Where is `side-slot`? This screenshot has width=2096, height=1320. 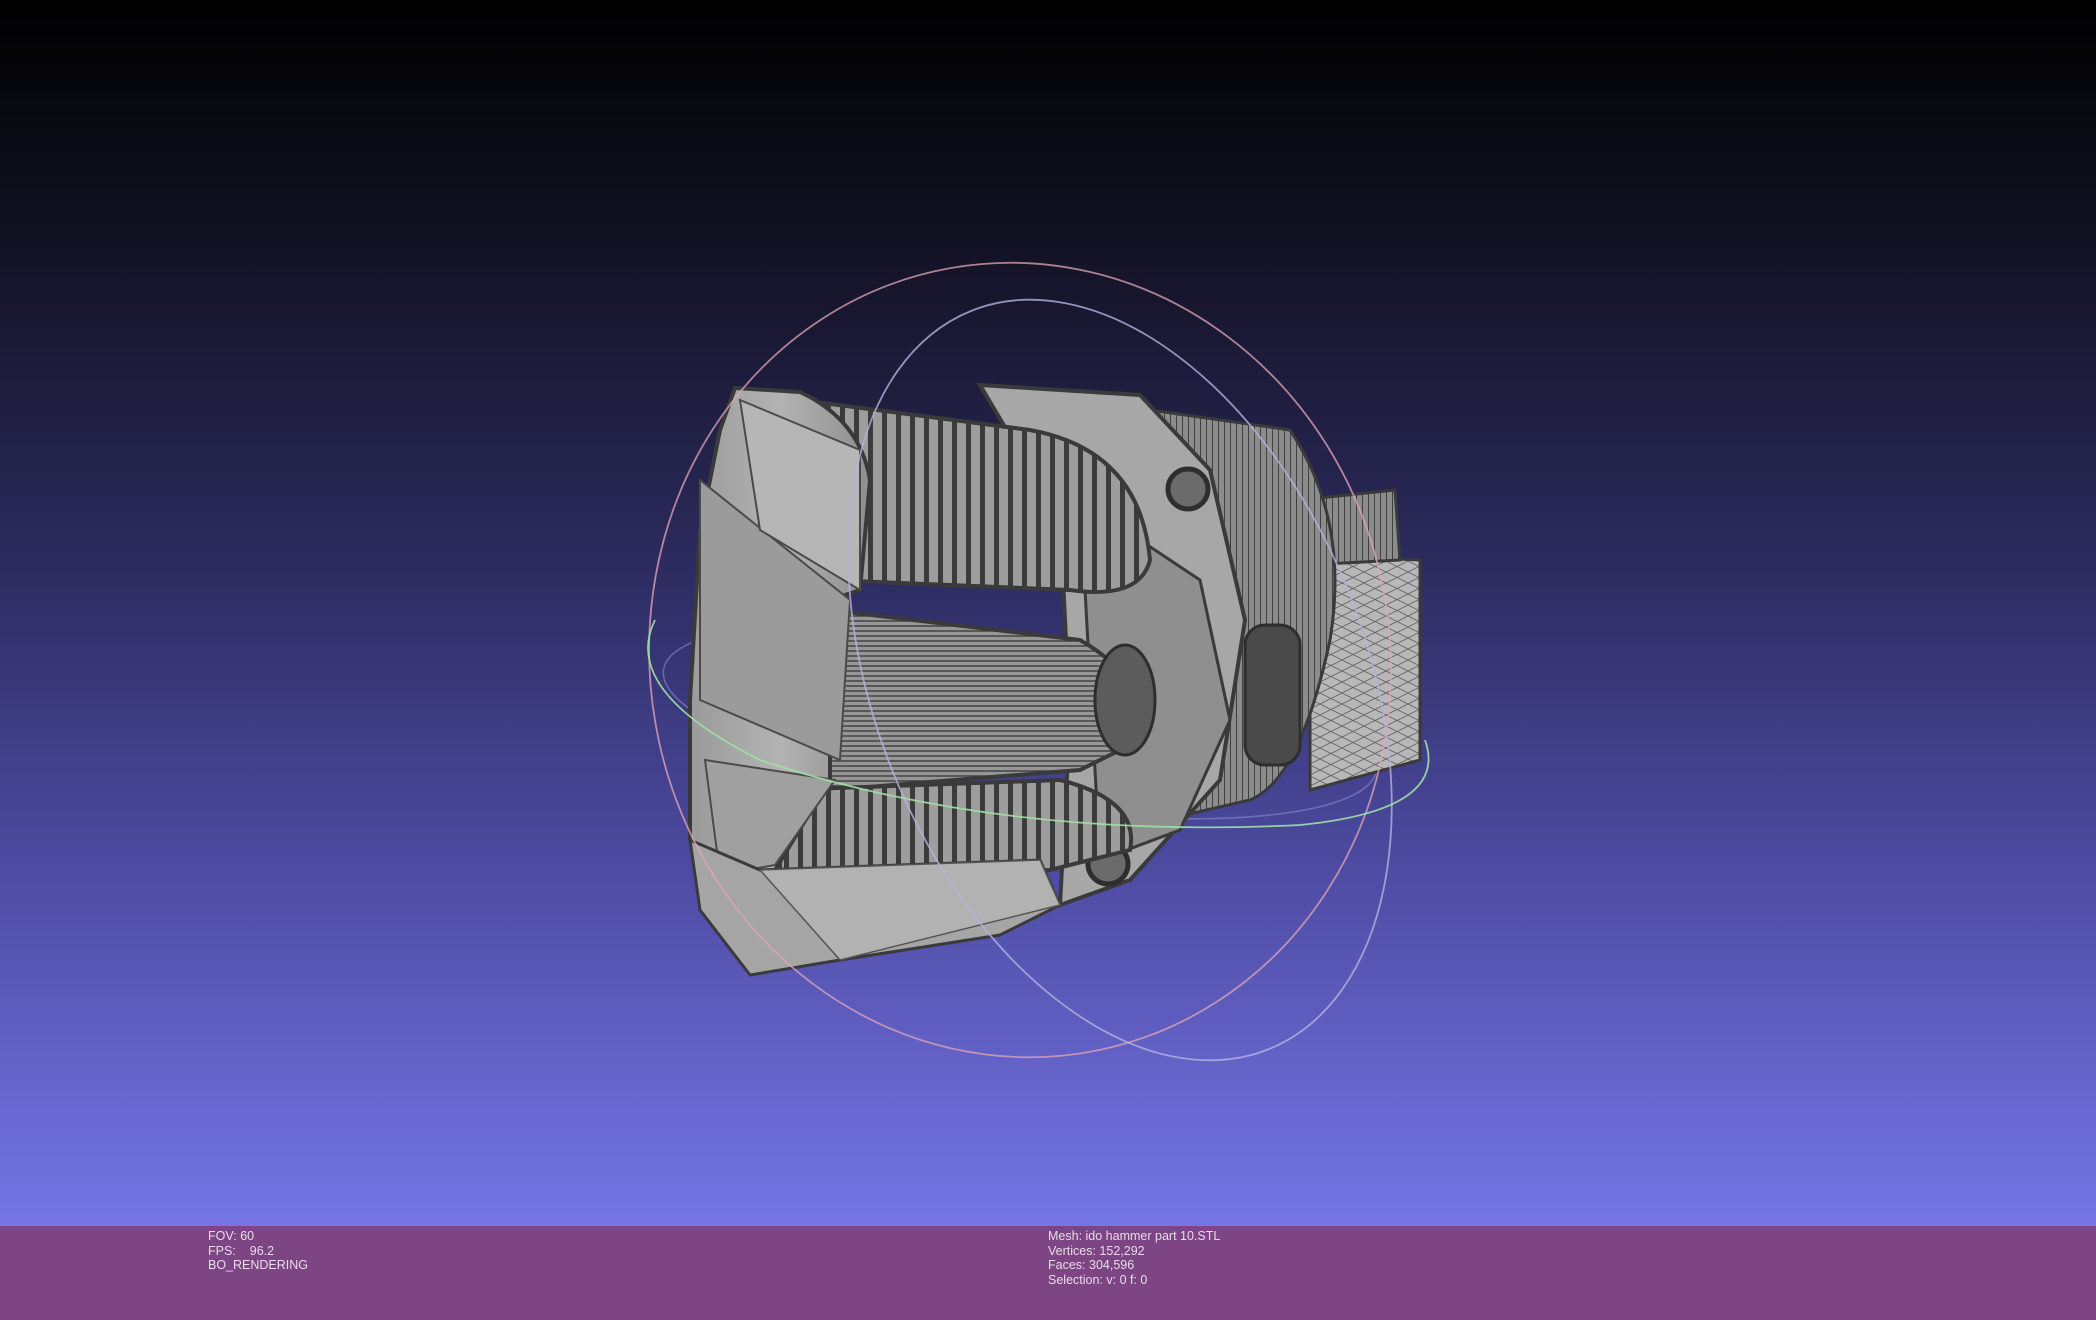
side-slot is located at coordinates (1272, 695).